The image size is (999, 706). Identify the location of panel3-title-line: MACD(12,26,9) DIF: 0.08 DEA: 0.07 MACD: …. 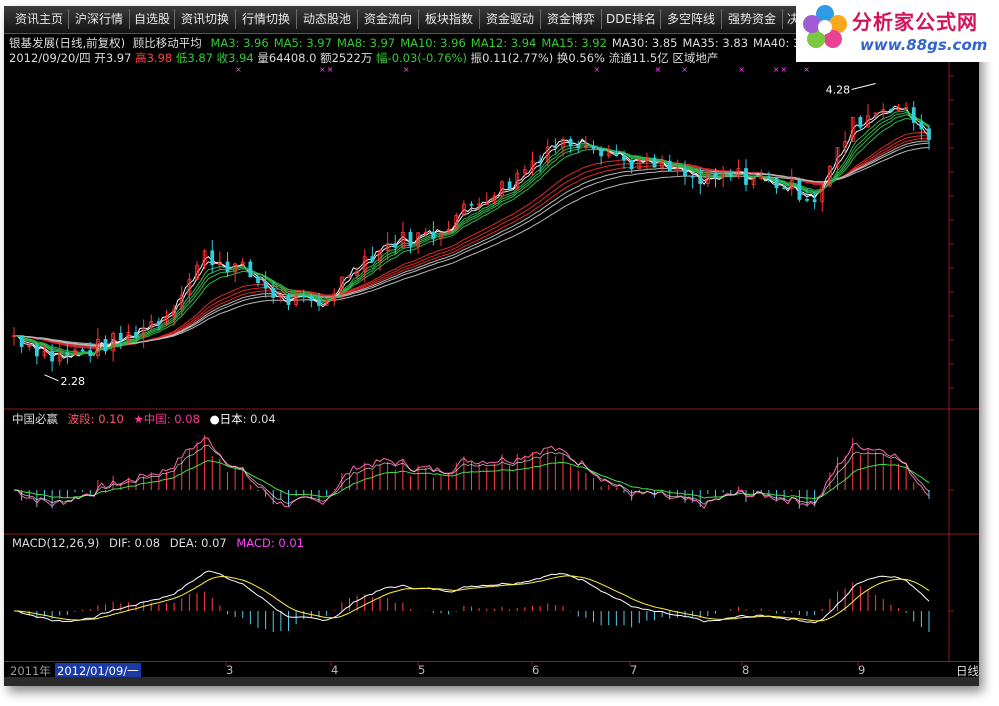
(158, 543).